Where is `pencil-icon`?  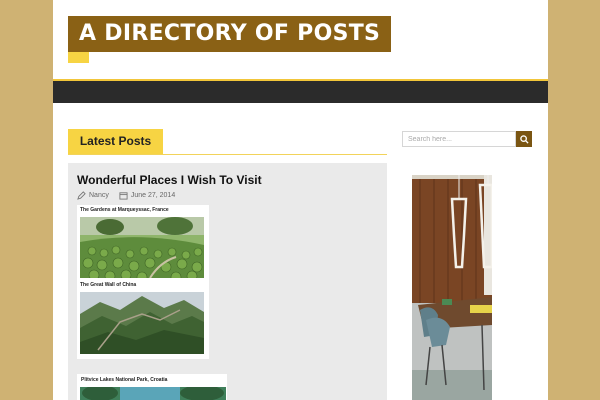 pencil-icon is located at coordinates (81, 195).